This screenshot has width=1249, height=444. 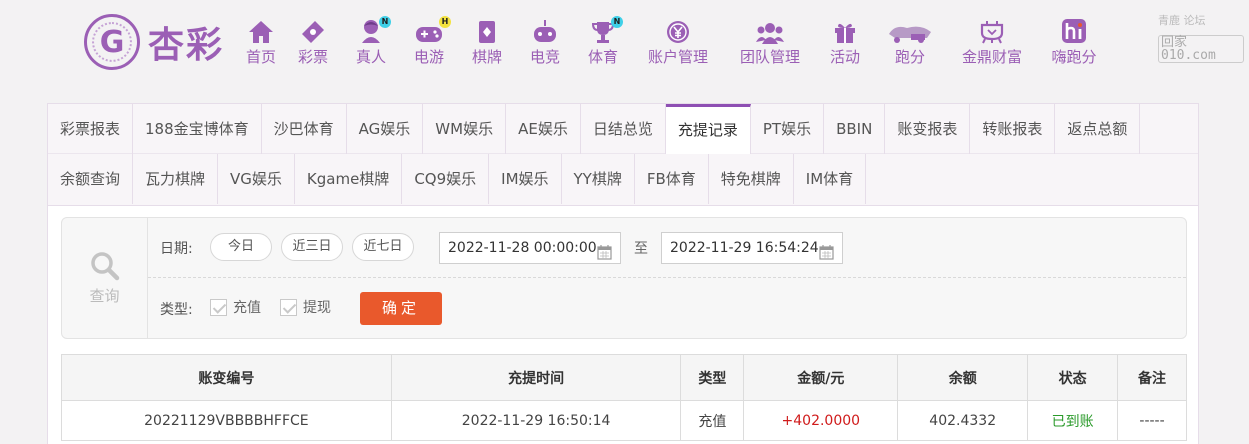 What do you see at coordinates (545, 42) in the screenshot?
I see `nav-item-esports: 电竞` at bounding box center [545, 42].